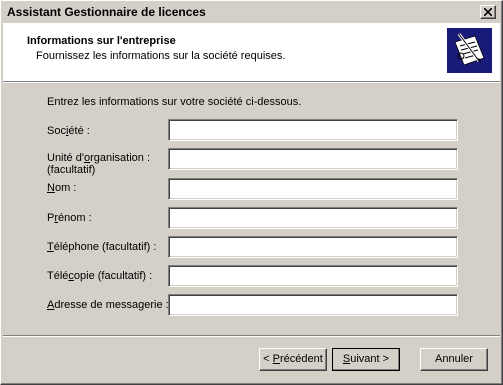 The image size is (503, 385). What do you see at coordinates (313, 305) in the screenshot?
I see `email-field` at bounding box center [313, 305].